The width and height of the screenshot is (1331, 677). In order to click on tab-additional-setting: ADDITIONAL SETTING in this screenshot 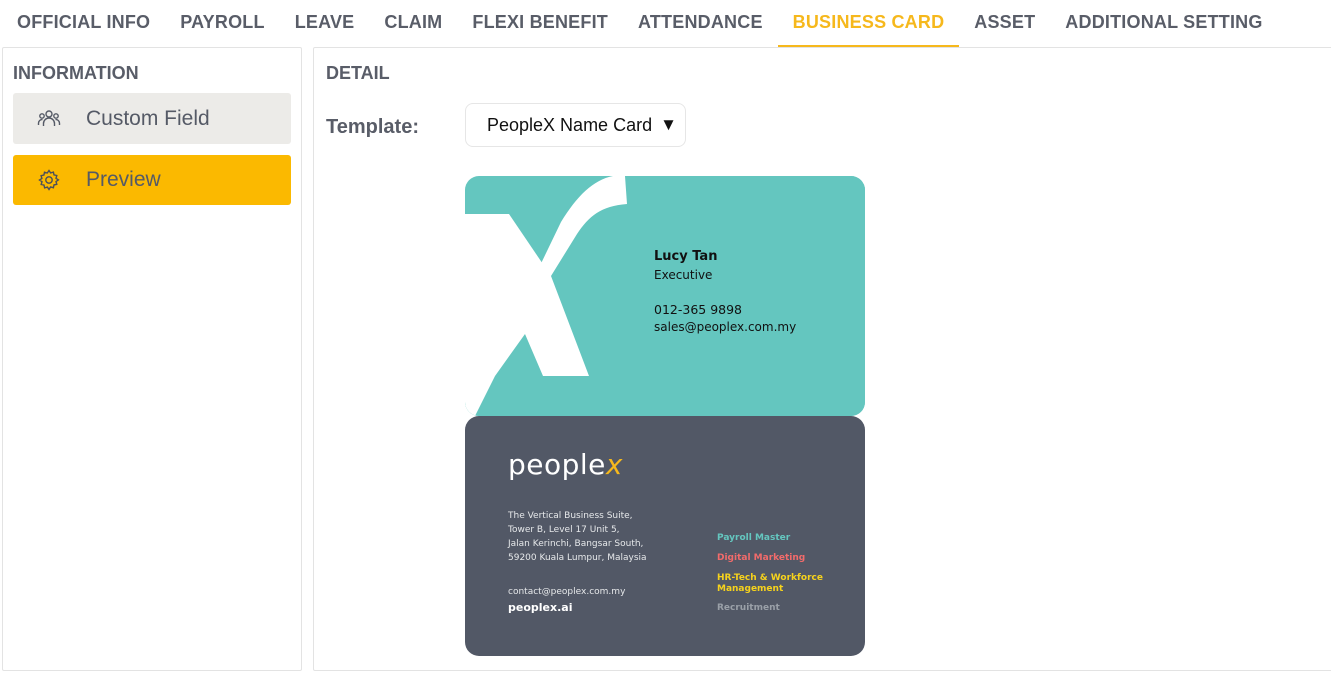, I will do `click(1163, 24)`.